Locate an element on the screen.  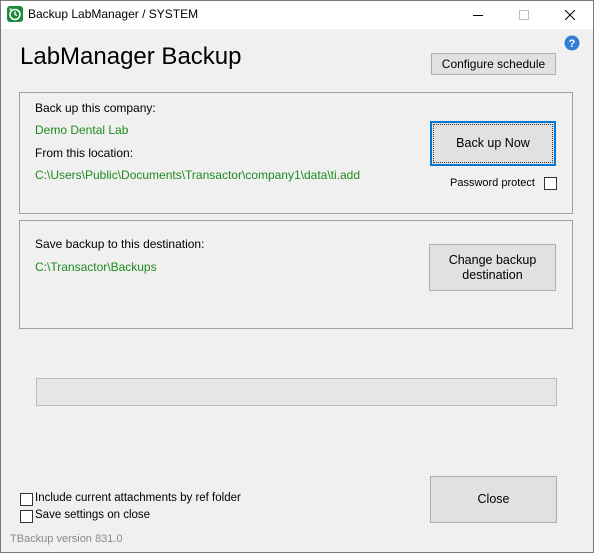
close-window-button is located at coordinates (570, 15).